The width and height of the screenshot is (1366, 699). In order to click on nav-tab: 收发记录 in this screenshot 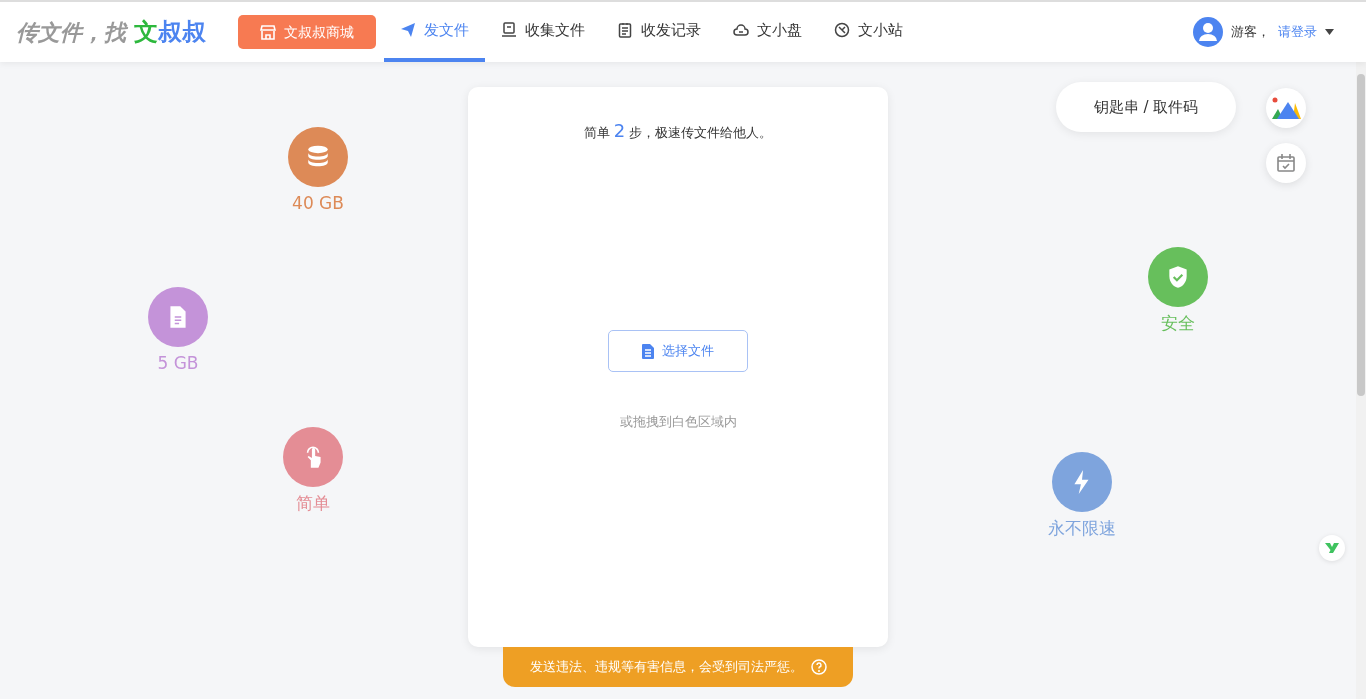, I will do `click(659, 32)`.